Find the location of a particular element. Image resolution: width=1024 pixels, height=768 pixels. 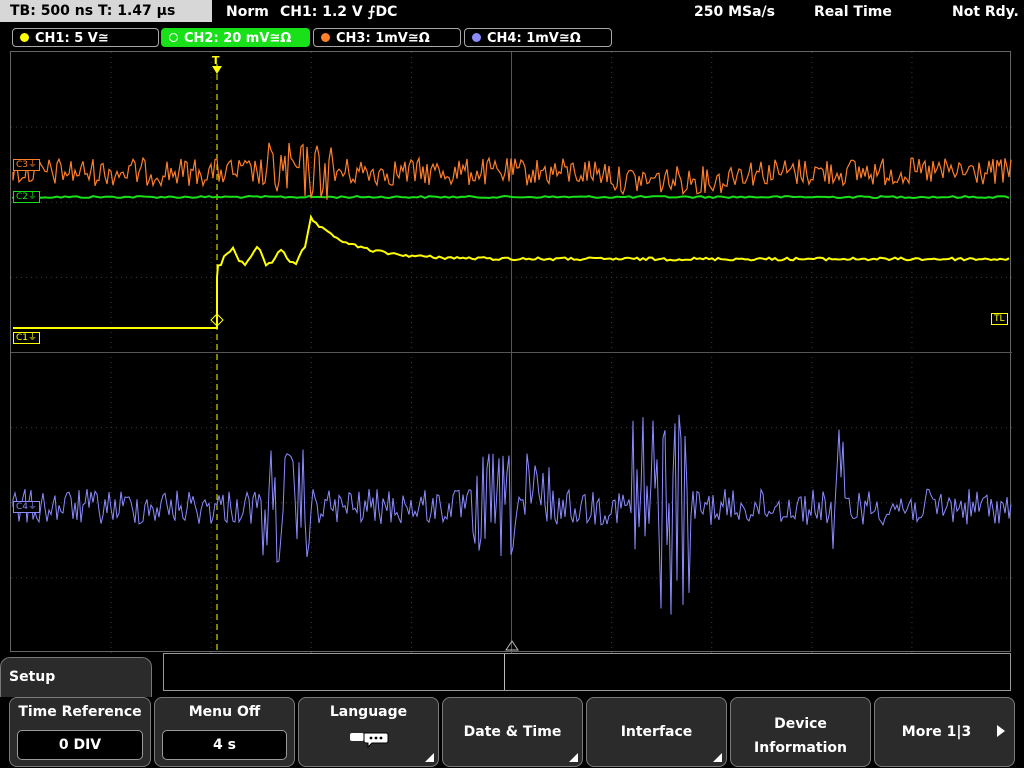

interface-button: Interface is located at coordinates (656, 732).